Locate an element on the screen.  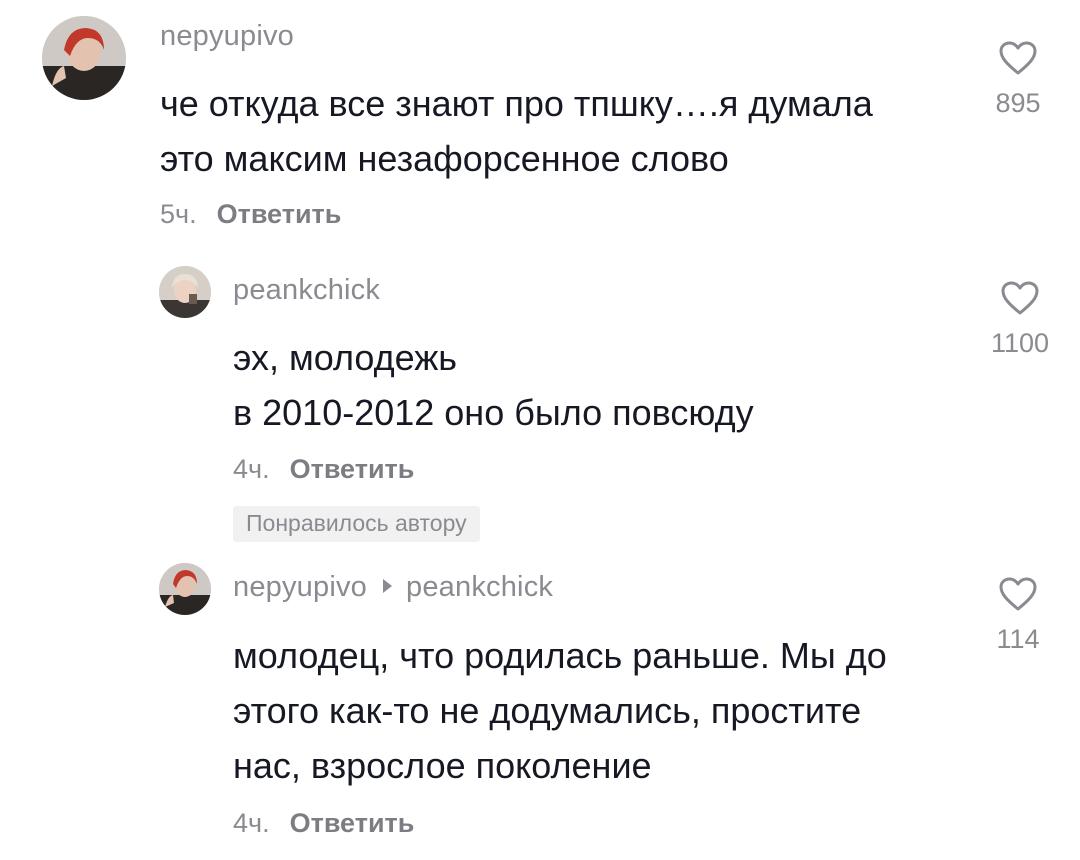
like-count: 895 is located at coordinates (1018, 103).